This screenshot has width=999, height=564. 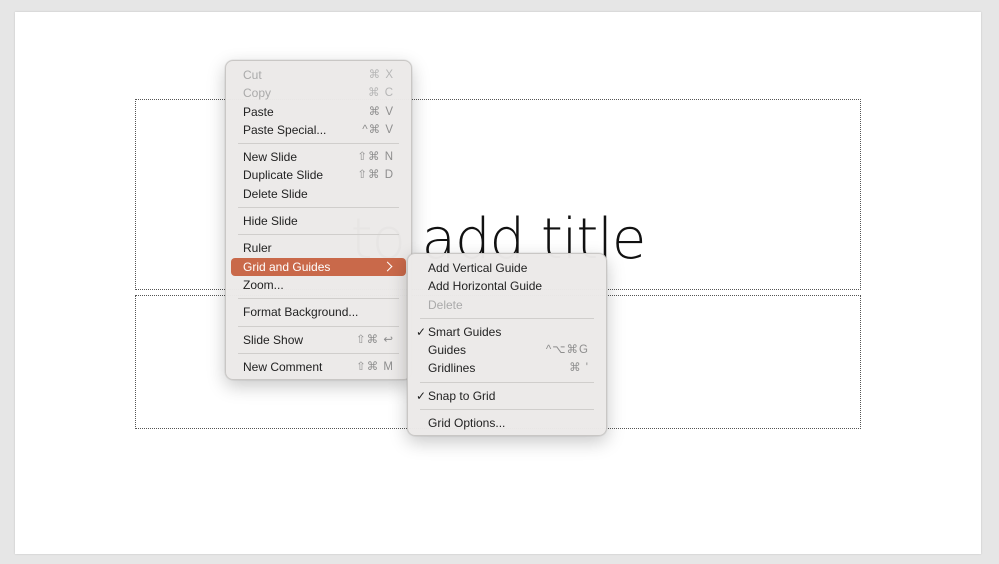 What do you see at coordinates (507, 350) in the screenshot?
I see `submenu-item-guides: Guides ^⌥⌘G` at bounding box center [507, 350].